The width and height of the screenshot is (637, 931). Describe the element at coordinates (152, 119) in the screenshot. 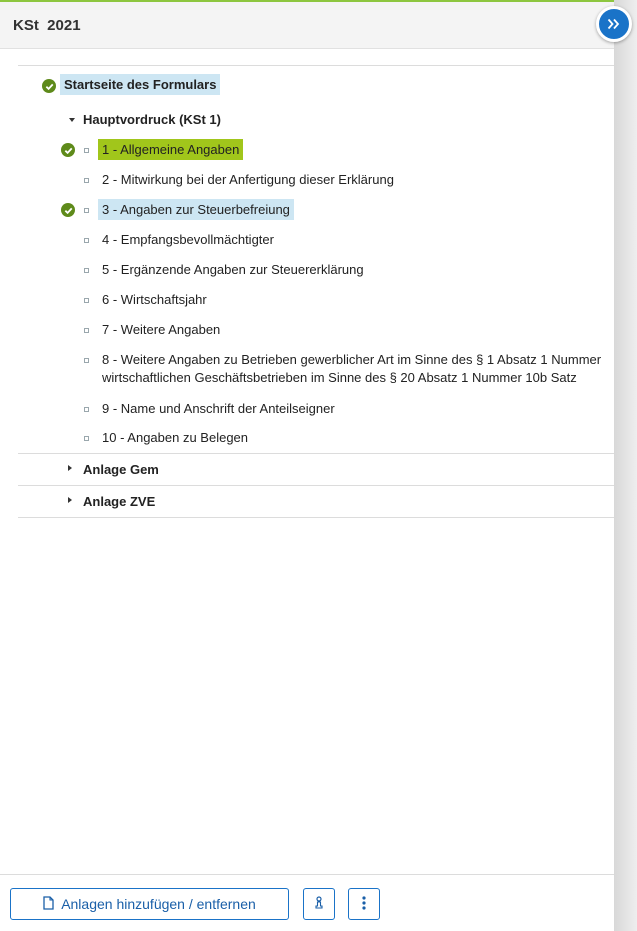

I see `tree-group-label: Hauptvordruck (KSt 1)` at that location.